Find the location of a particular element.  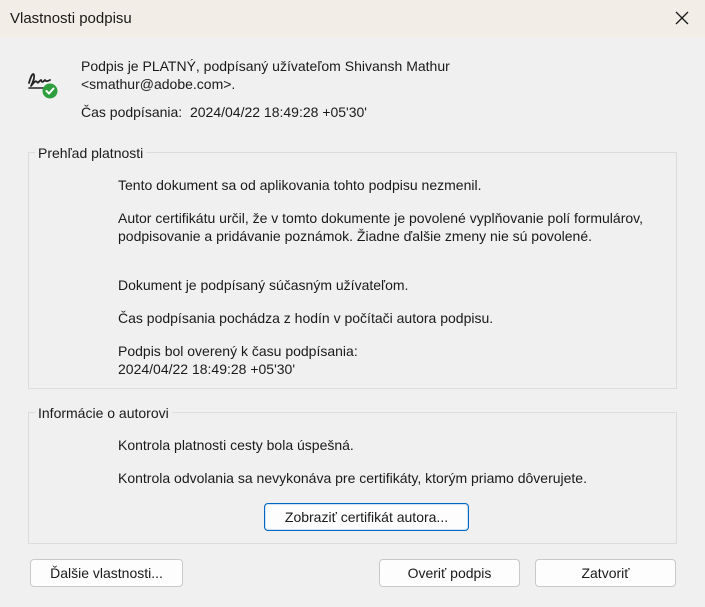

window-title: Vlastnosti podpisu is located at coordinates (71, 18).